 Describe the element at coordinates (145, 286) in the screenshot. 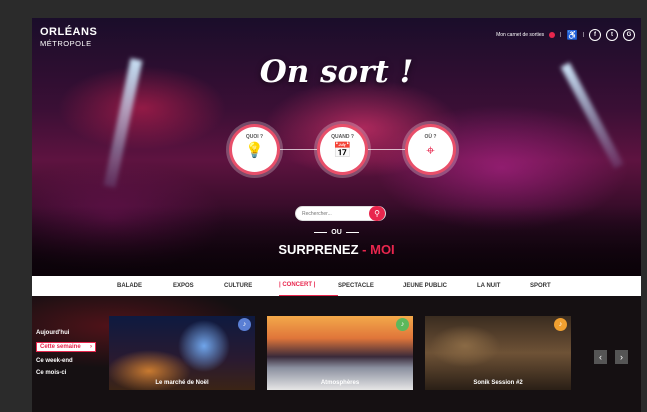

I see `nav-item-balade: BALADE` at that location.